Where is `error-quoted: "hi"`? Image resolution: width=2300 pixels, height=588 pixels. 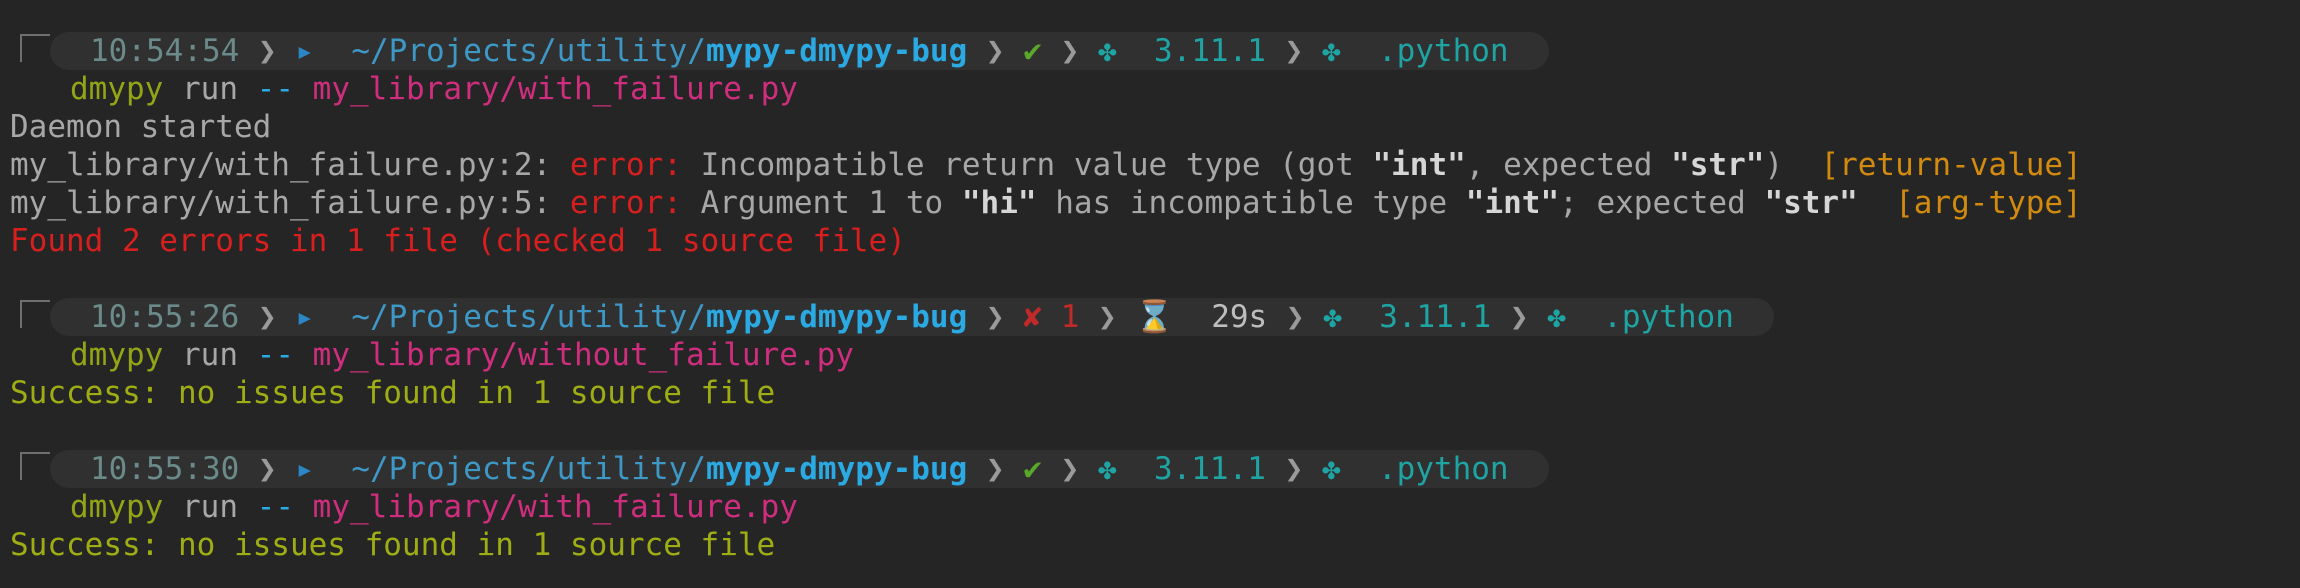 error-quoted: "hi" is located at coordinates (999, 203).